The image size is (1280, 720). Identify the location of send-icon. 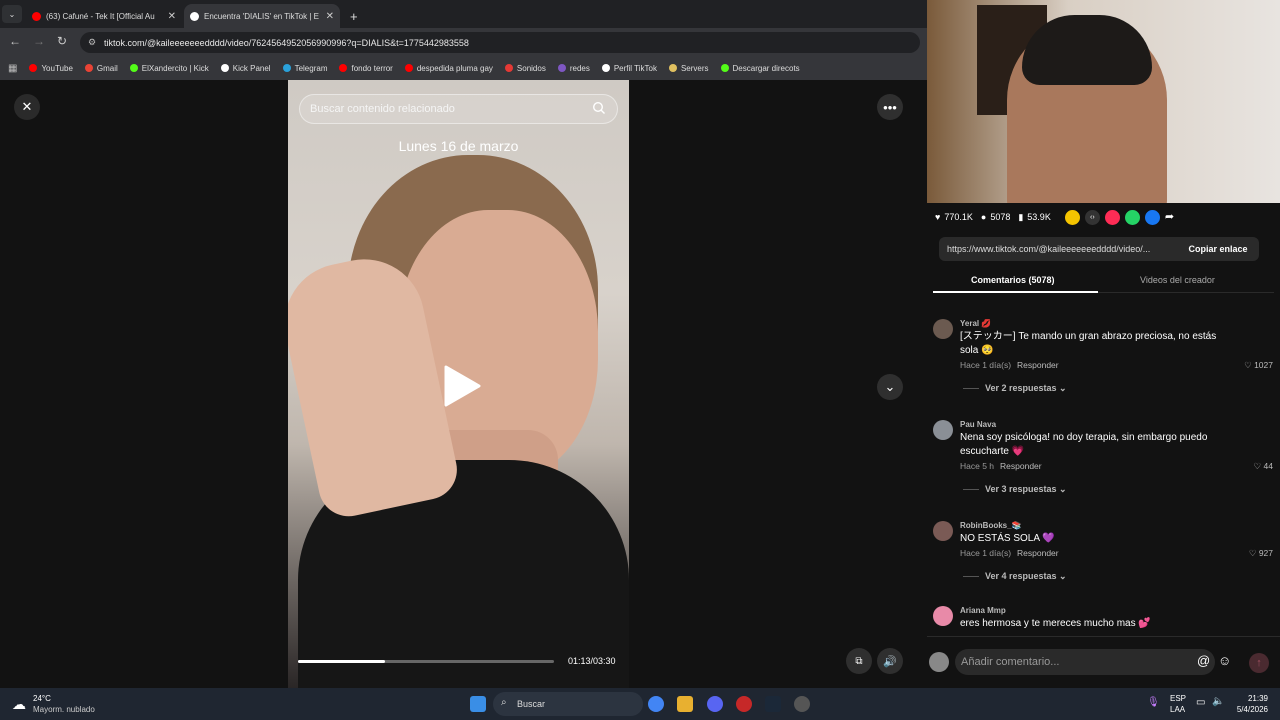
(1112, 217).